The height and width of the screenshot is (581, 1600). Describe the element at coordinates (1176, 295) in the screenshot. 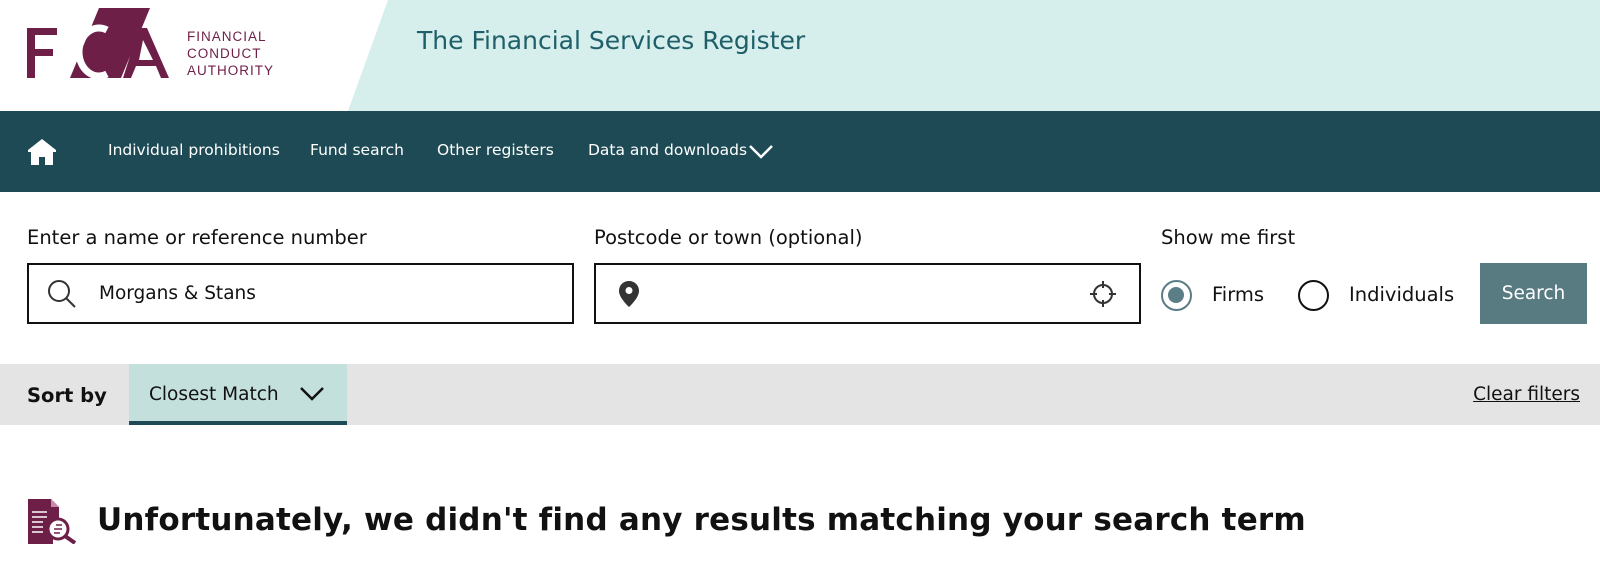

I see `radio-firms` at that location.